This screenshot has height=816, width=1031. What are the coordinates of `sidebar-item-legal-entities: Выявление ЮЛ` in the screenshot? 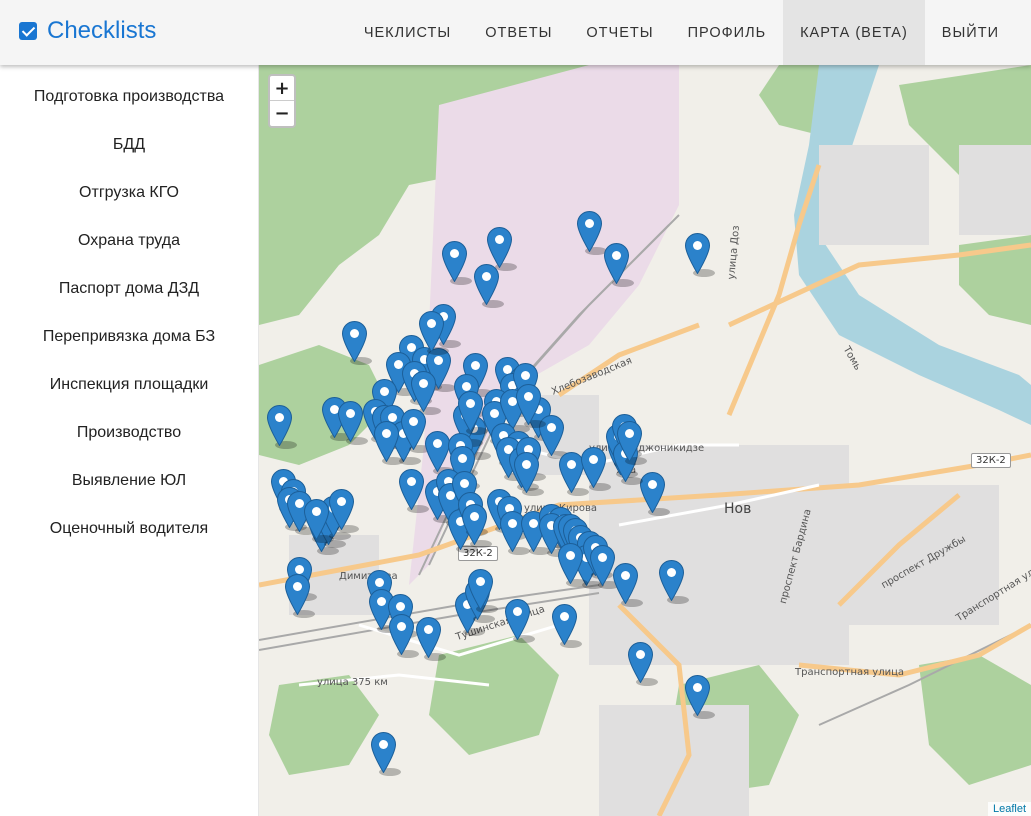 It's located at (129, 481).